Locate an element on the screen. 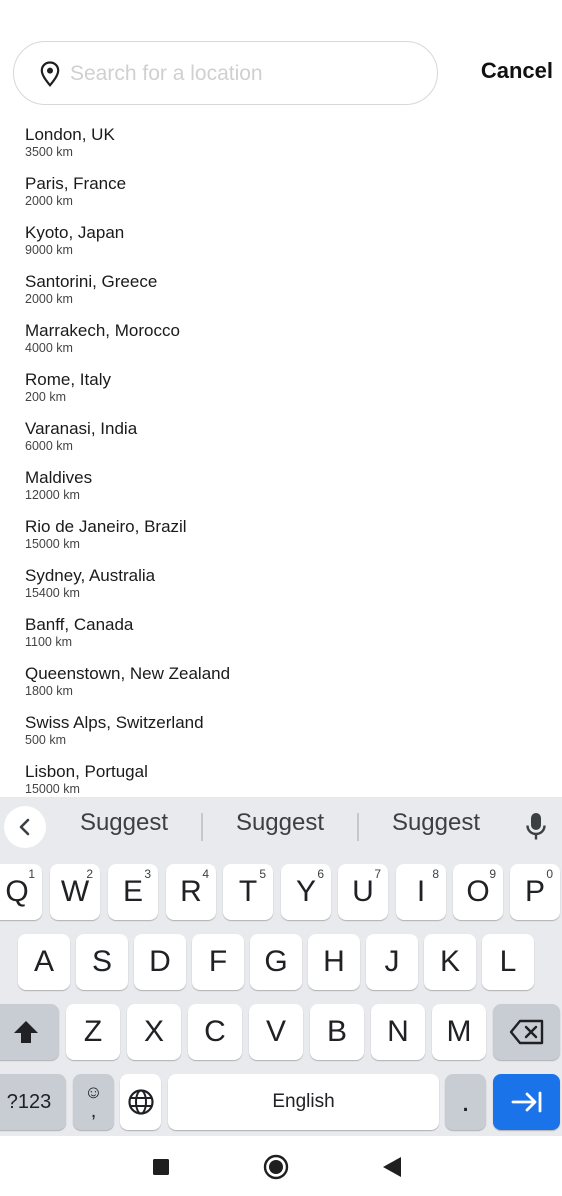 This screenshot has width=562, height=1196. key-e: E3 is located at coordinates (133, 892).